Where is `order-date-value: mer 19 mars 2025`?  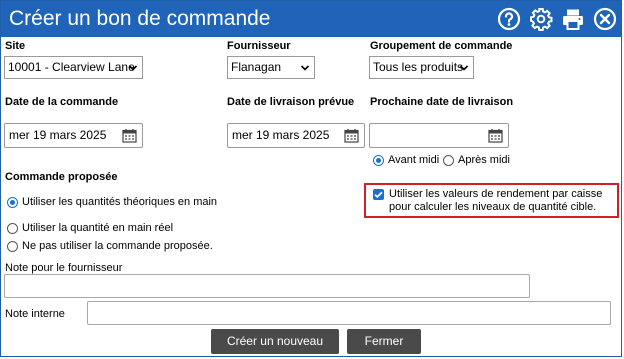
order-date-value: mer 19 mars 2025 is located at coordinates (58, 135).